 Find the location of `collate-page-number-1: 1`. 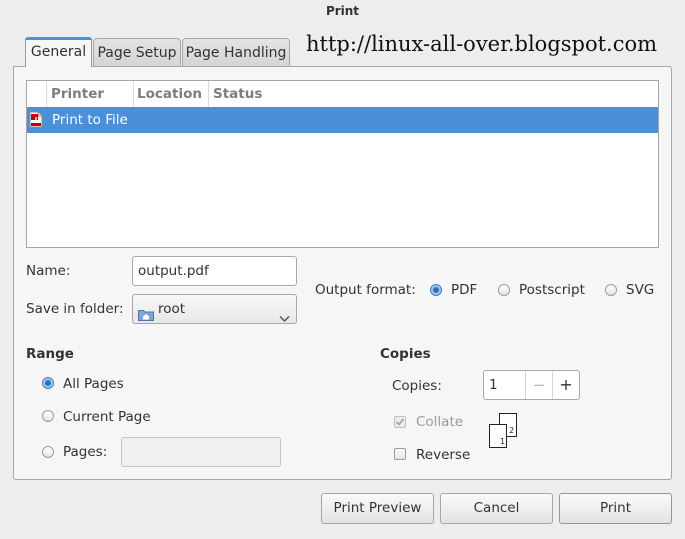

collate-page-number-1: 1 is located at coordinates (503, 441).